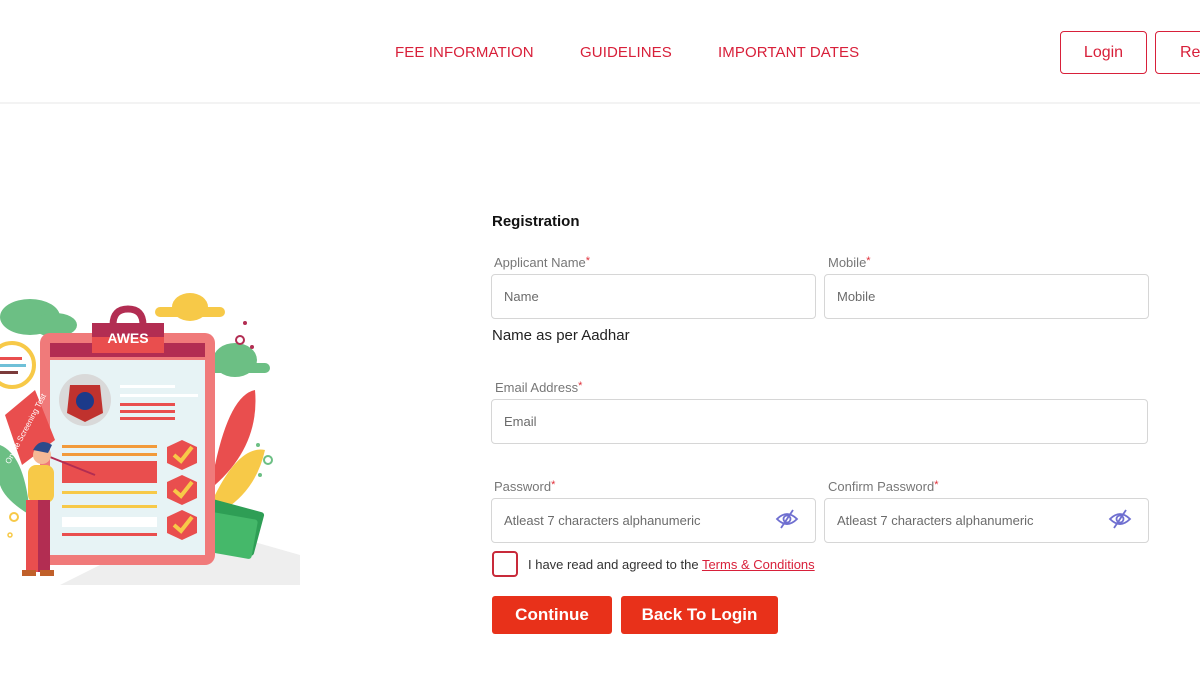 The width and height of the screenshot is (1200, 675). Describe the element at coordinates (539, 387) in the screenshot. I see `email-label: Email Address*` at that location.